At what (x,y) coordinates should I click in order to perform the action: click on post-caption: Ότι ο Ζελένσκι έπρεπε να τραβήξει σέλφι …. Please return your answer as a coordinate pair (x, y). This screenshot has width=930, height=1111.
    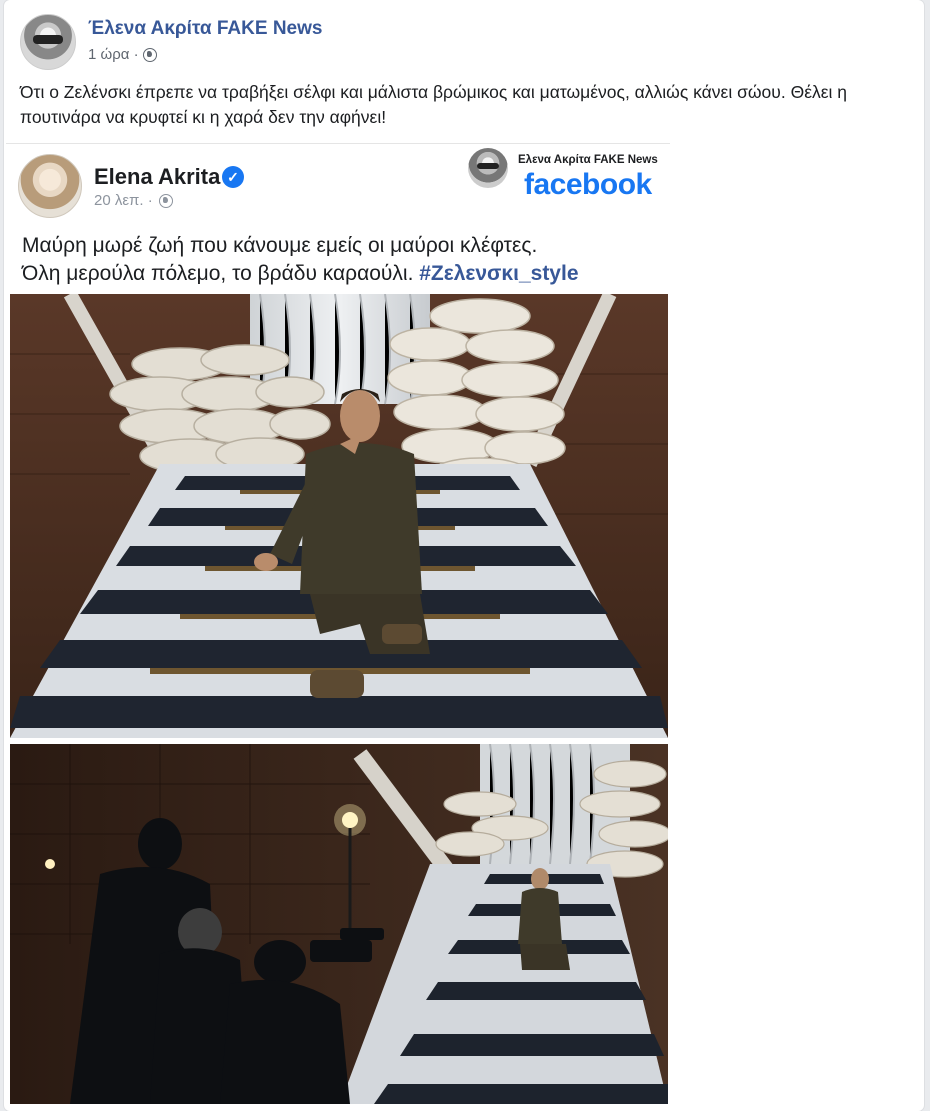
    Looking at the image, I should click on (434, 104).